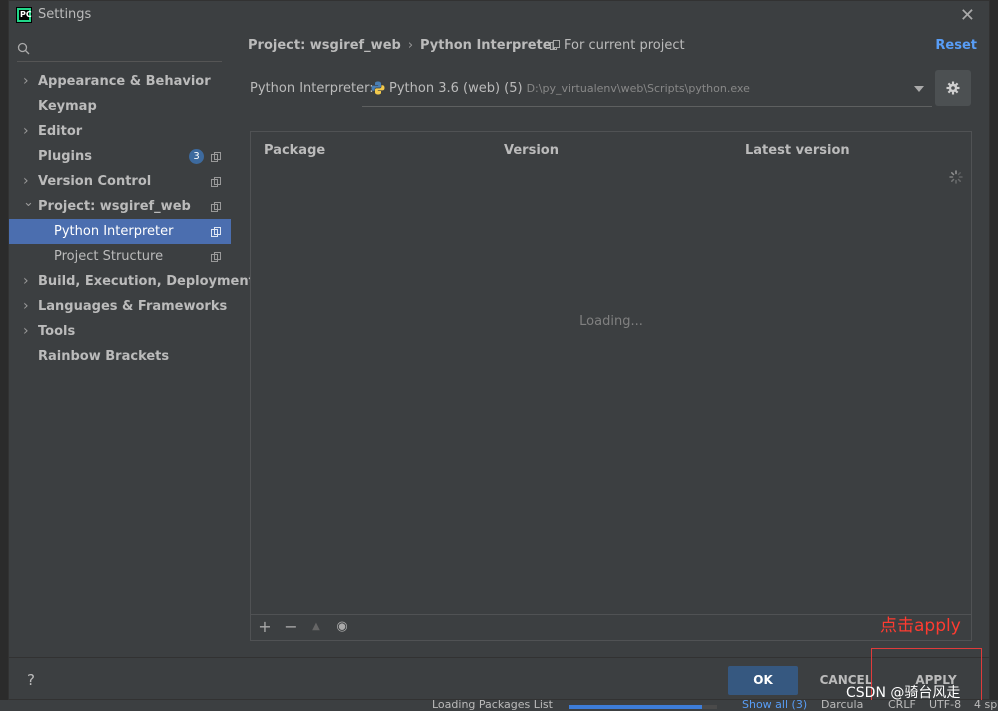 Image resolution: width=998 pixels, height=711 pixels. Describe the element at coordinates (956, 177) in the screenshot. I see `spinner-icon` at that location.